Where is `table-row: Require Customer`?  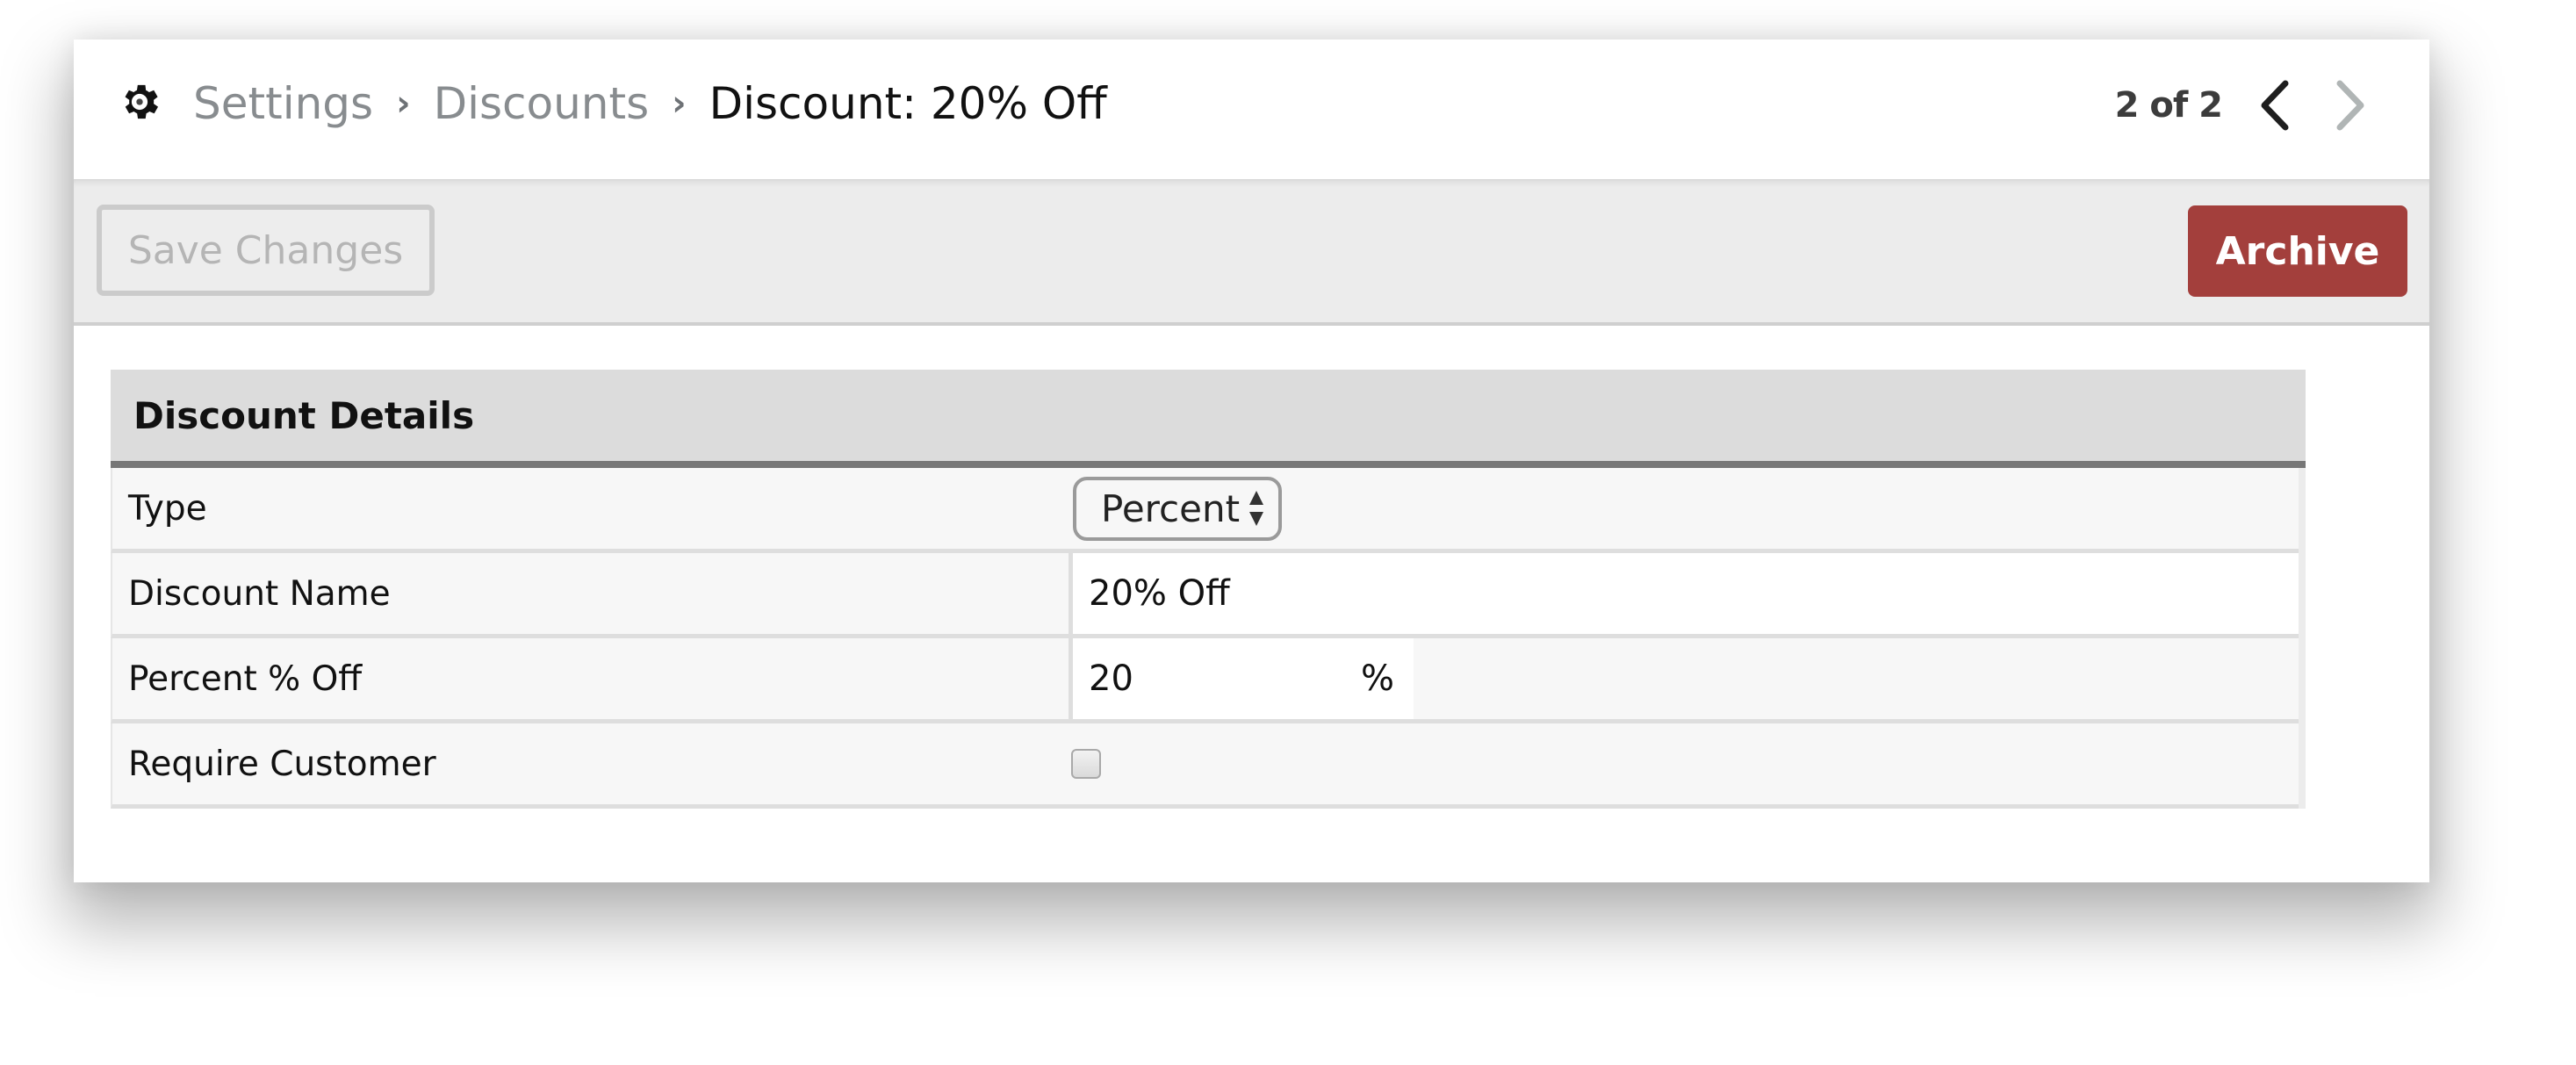 table-row: Require Customer is located at coordinates (1205, 766).